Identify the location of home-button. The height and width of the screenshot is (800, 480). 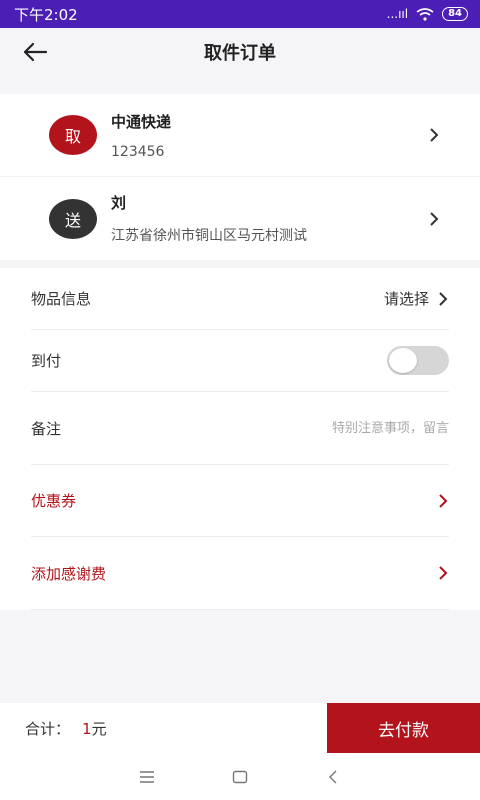
(240, 777).